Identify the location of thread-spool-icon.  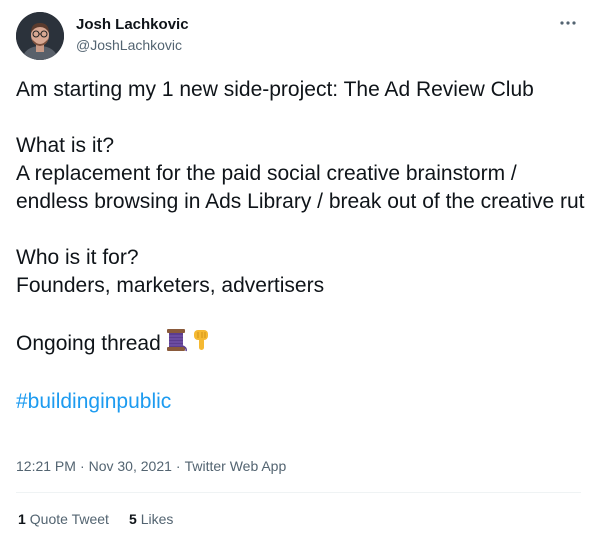
(176, 344).